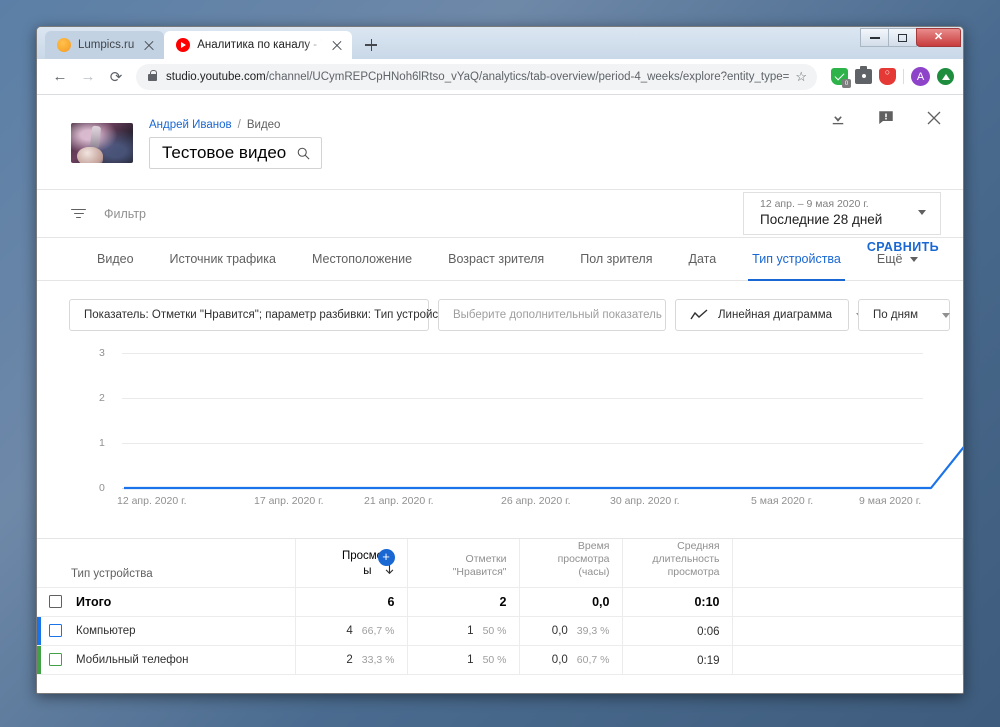 Image resolution: width=1000 pixels, height=727 pixels. Describe the element at coordinates (166, 602) in the screenshot. I see `total-label-cell: Итого` at that location.